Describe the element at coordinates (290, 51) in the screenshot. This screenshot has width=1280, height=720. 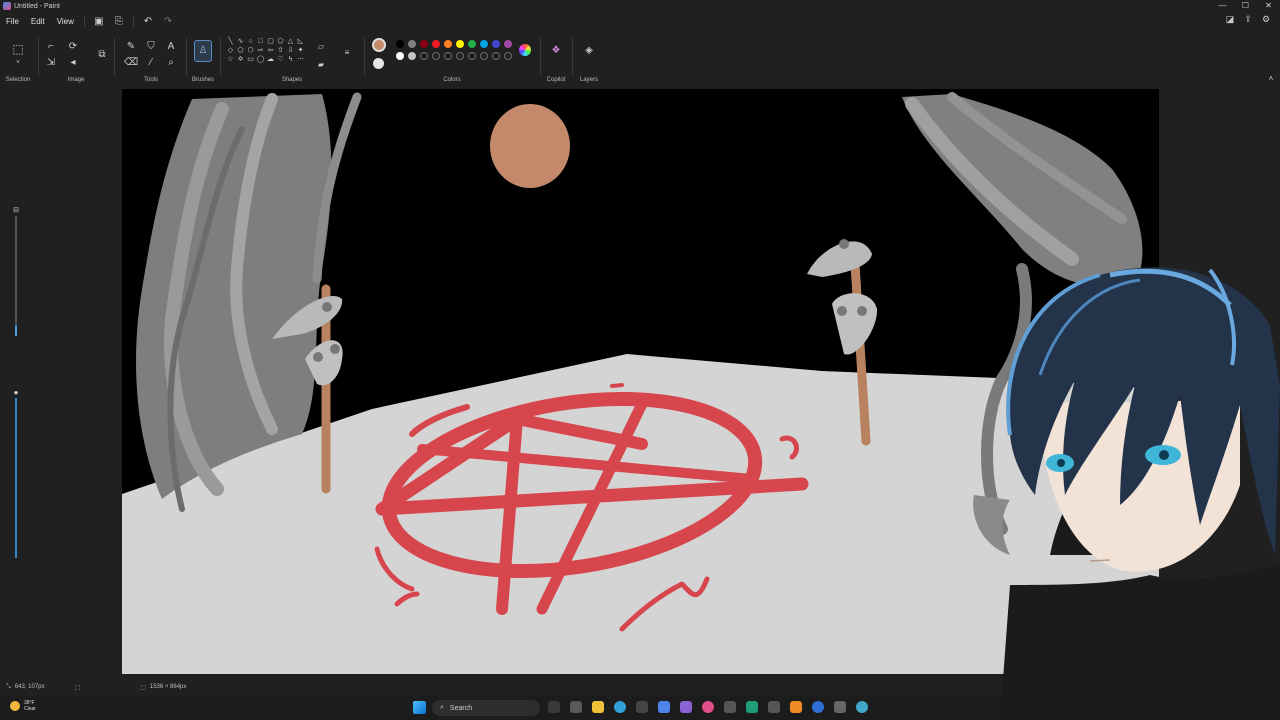
I see `down-arrow-shape-icon: ⇩` at that location.